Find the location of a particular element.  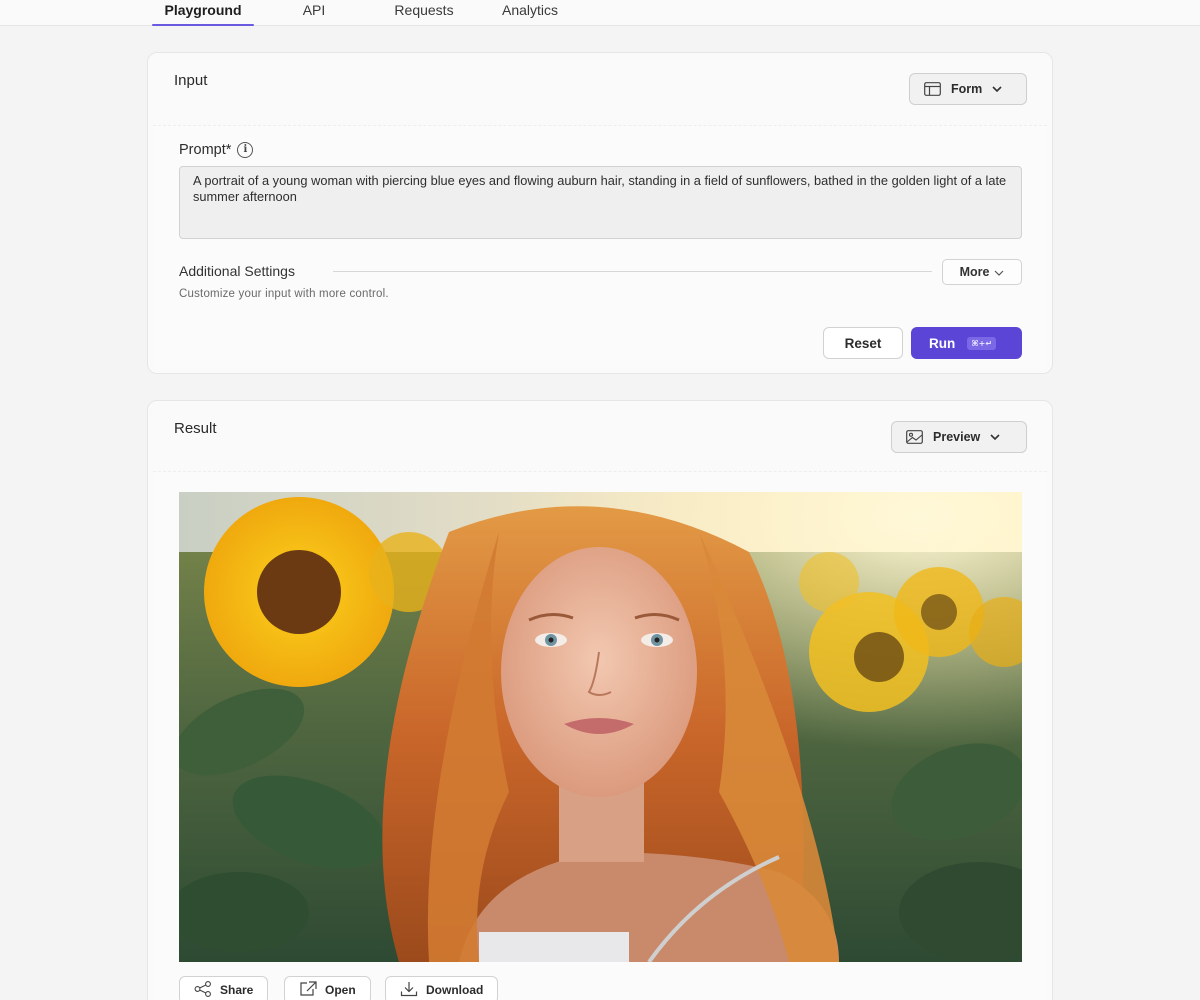

result-view-mode-dropdown: Preview is located at coordinates (959, 437).